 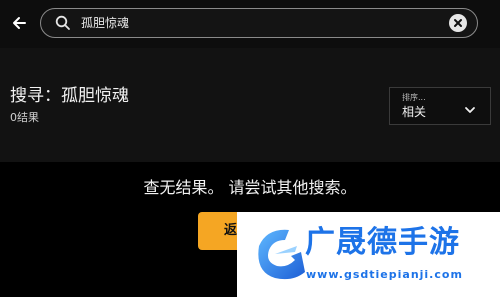 What do you see at coordinates (259, 23) in the screenshot?
I see `search-field: 孤胆惊魂` at bounding box center [259, 23].